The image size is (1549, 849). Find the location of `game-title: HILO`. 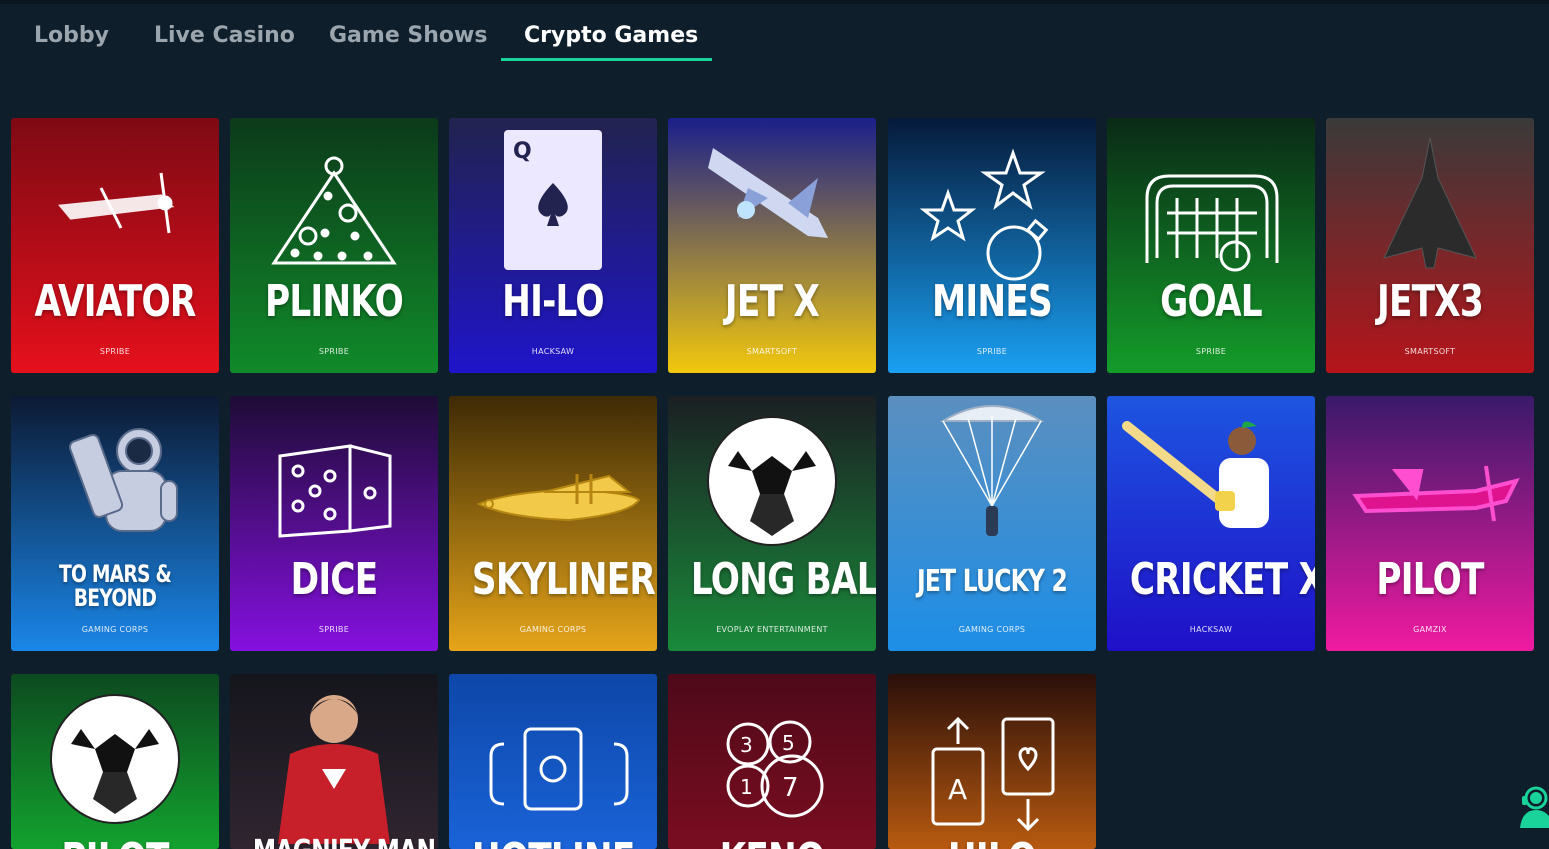

game-title: HILO is located at coordinates (992, 841).